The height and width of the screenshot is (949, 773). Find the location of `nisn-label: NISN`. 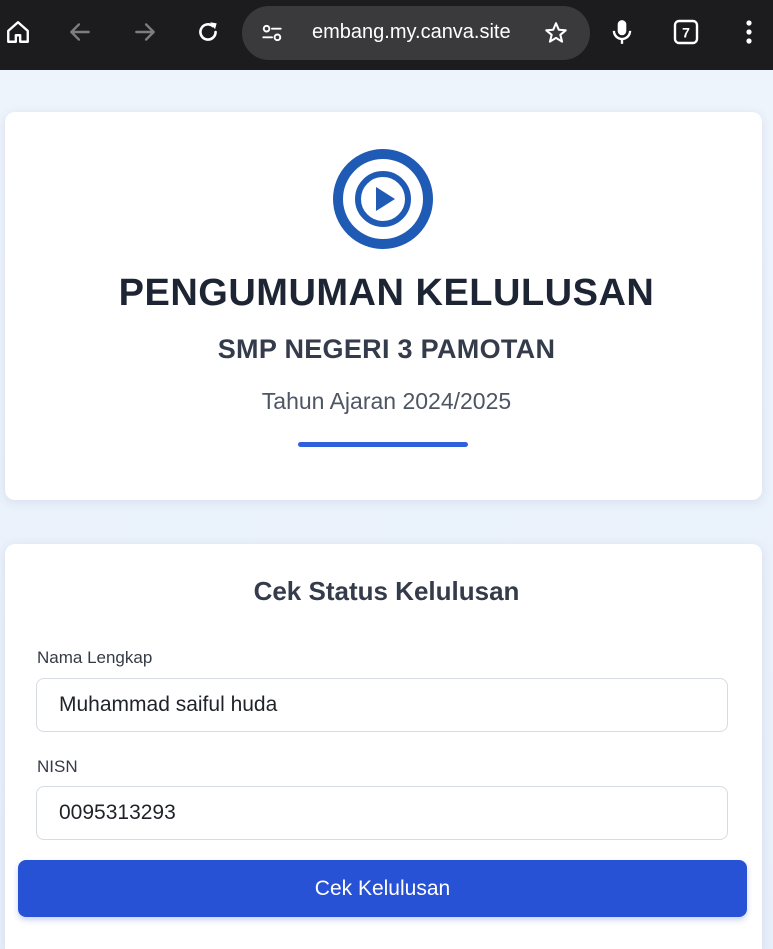

nisn-label: NISN is located at coordinates (57, 766).